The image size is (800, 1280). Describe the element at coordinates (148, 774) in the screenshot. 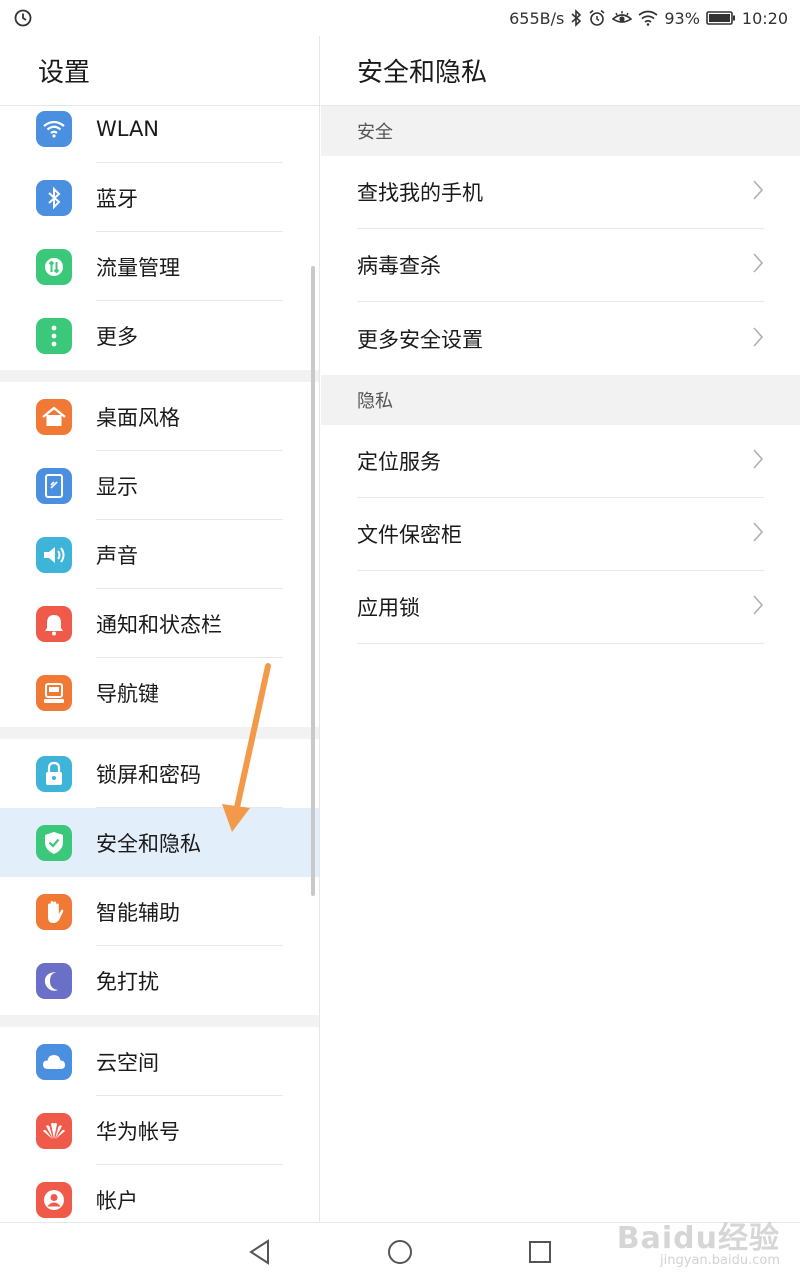

I see `sidebar-item-label: 锁屏和密码` at that location.